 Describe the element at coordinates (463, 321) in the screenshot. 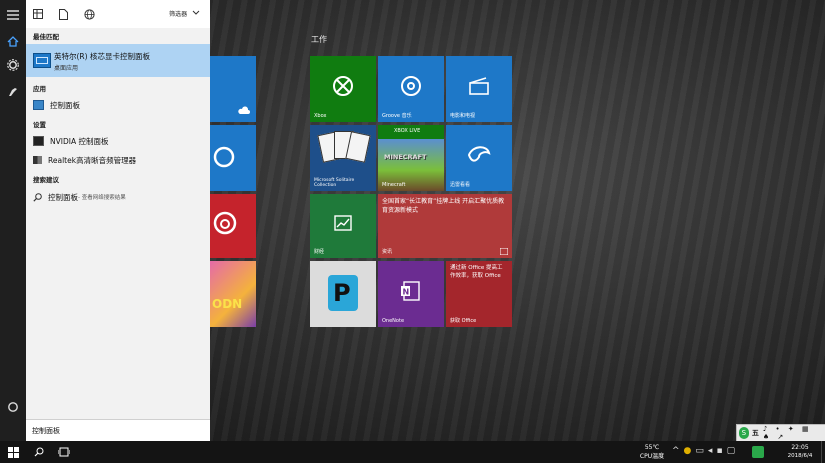

I see `tile-label: 获取 Office` at that location.